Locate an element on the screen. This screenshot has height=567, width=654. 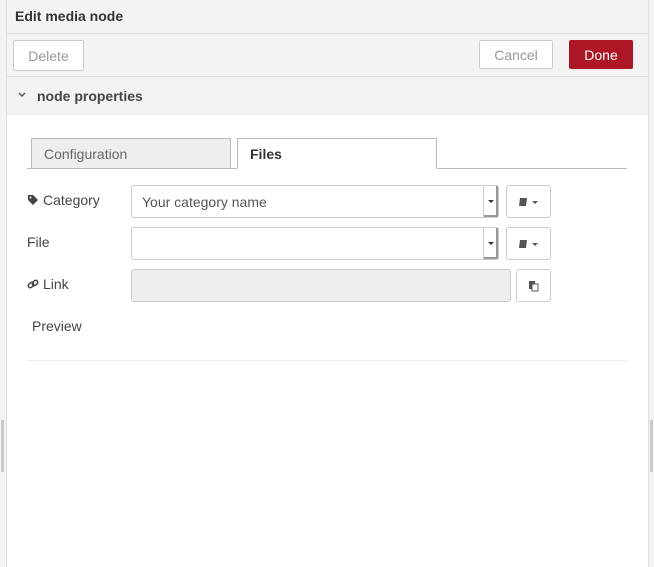
file-label: File is located at coordinates (38, 242).